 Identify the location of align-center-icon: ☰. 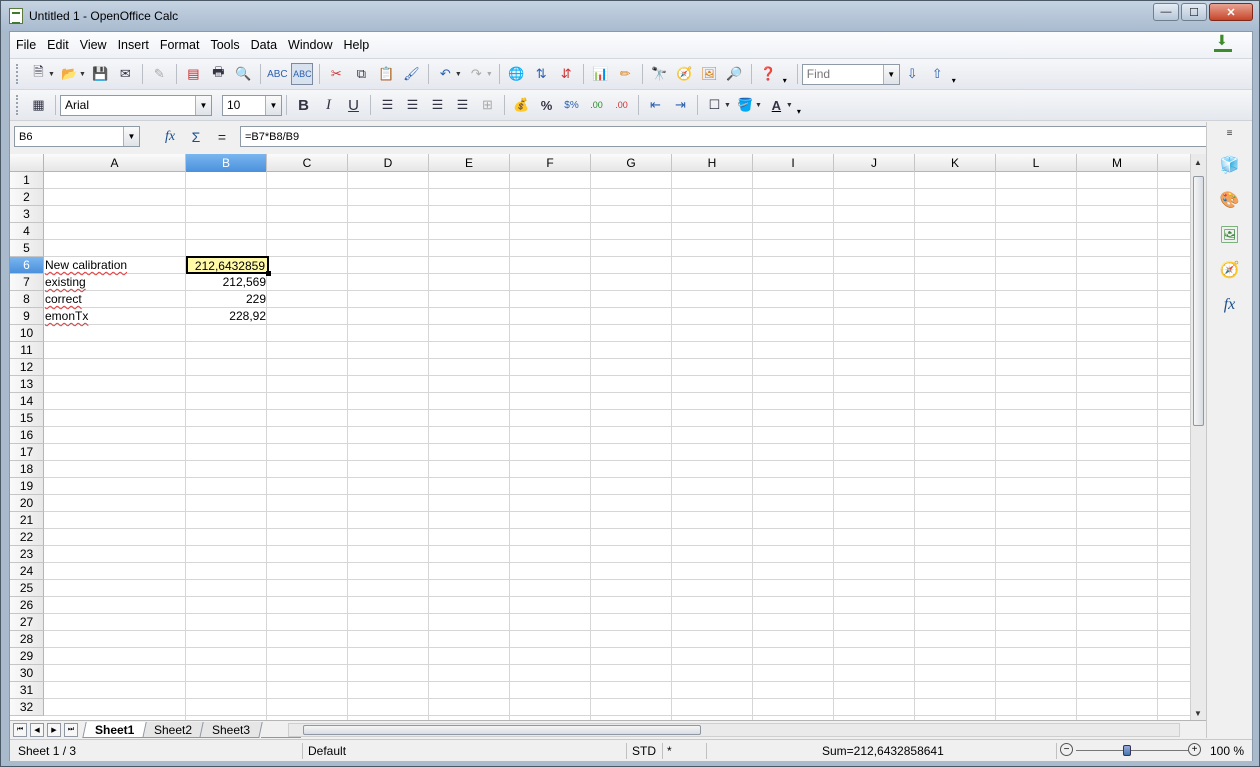
(413, 105).